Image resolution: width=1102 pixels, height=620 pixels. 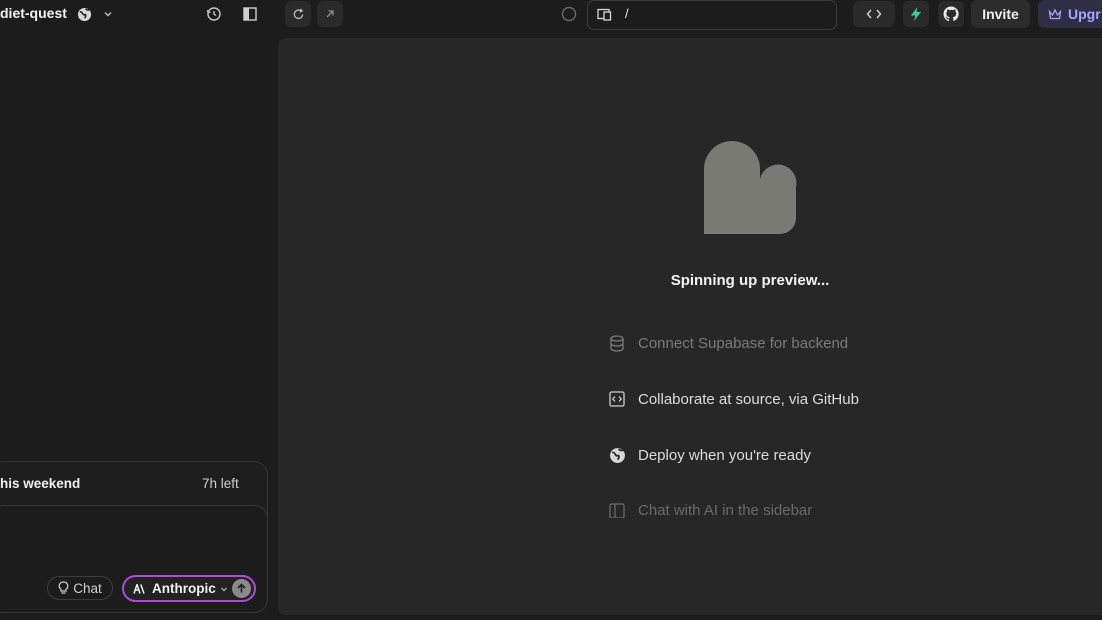 What do you see at coordinates (214, 14) in the screenshot?
I see `history-icon` at bounding box center [214, 14].